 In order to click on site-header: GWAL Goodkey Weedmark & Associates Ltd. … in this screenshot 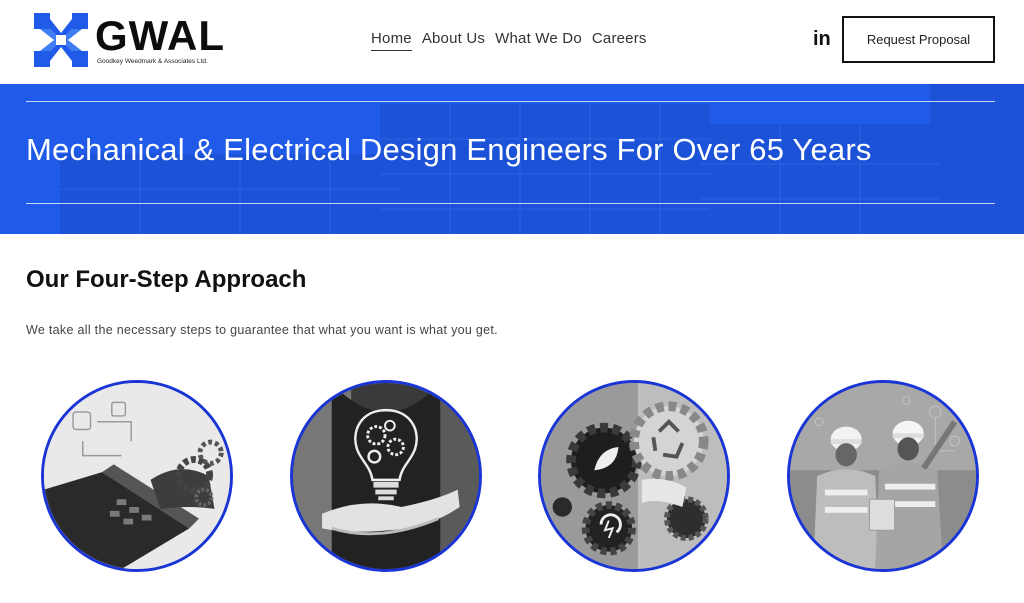, I will do `click(512, 42)`.